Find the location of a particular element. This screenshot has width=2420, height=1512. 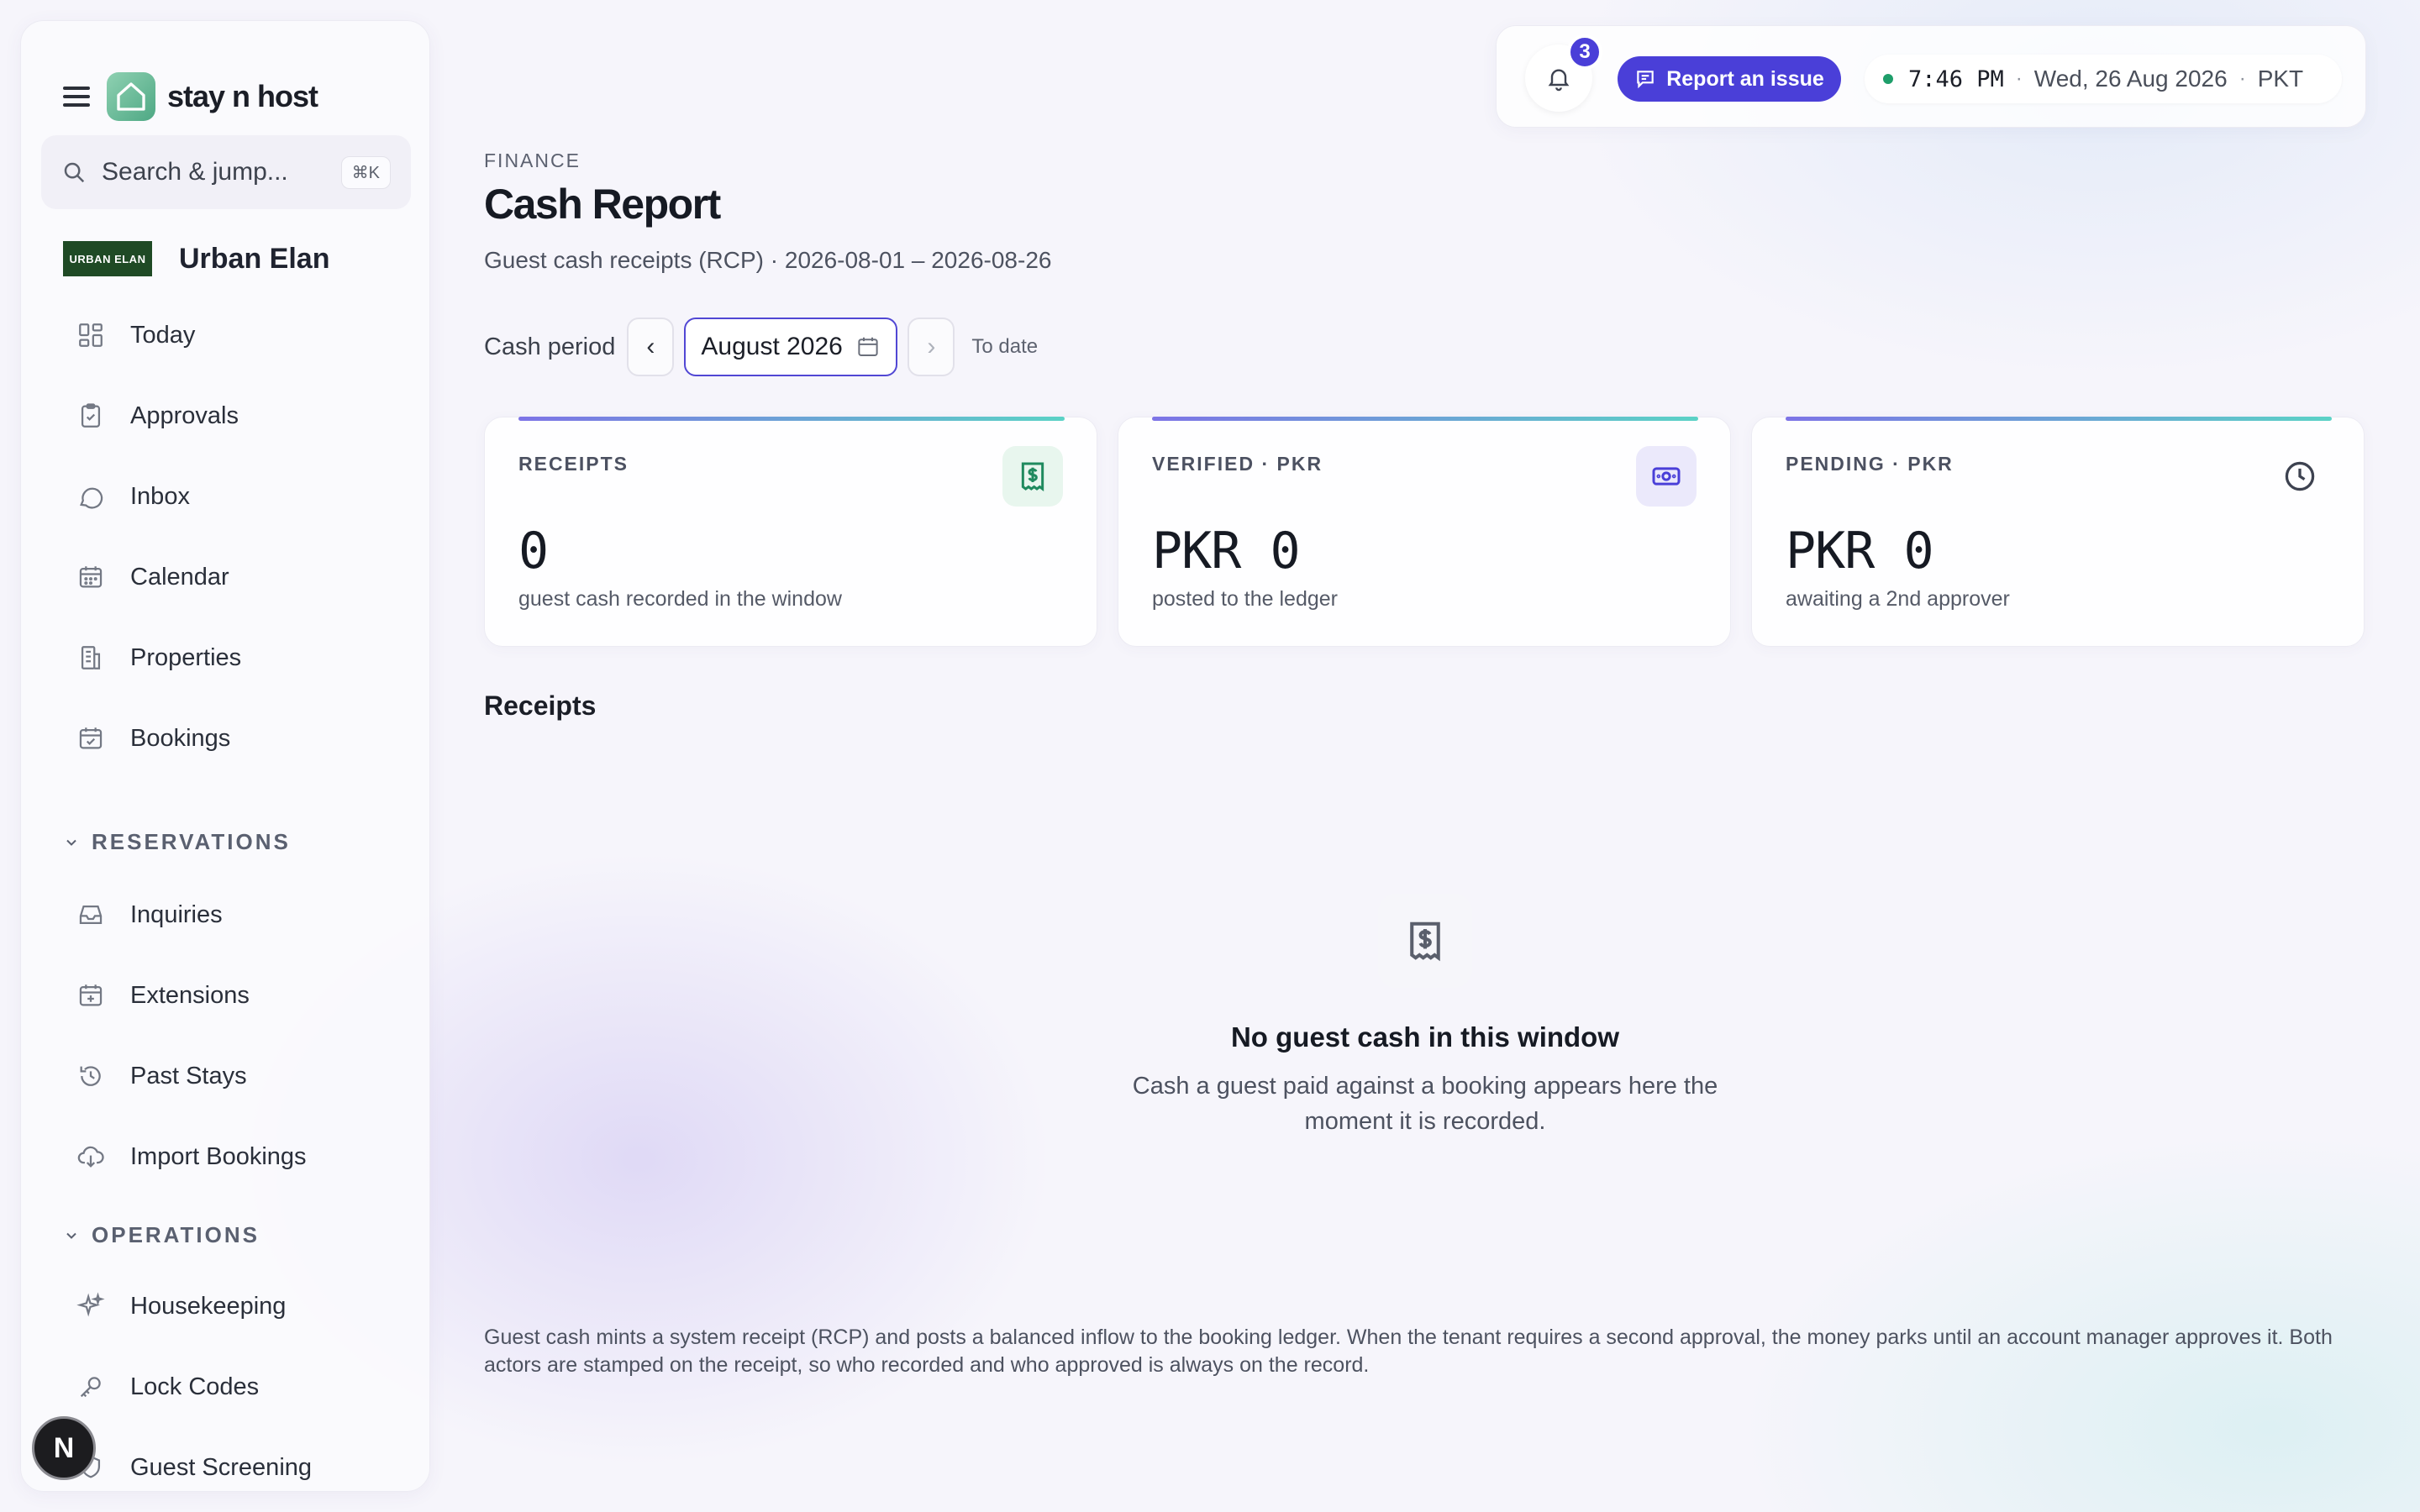

sidebar-item-properties: Properties is located at coordinates (158, 658).